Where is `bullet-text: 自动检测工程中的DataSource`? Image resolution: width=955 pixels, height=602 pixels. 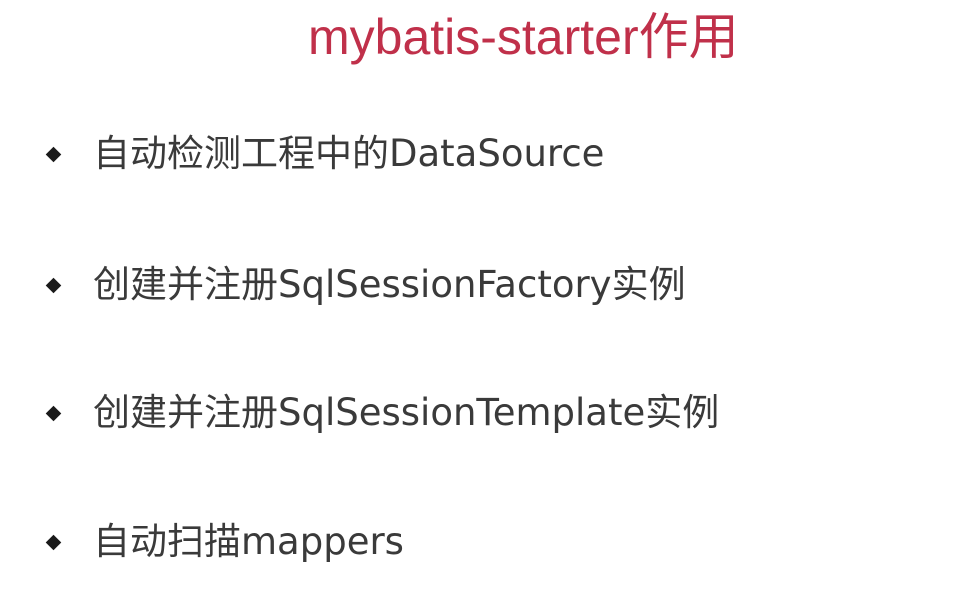 bullet-text: 自动检测工程中的DataSource is located at coordinates (349, 153).